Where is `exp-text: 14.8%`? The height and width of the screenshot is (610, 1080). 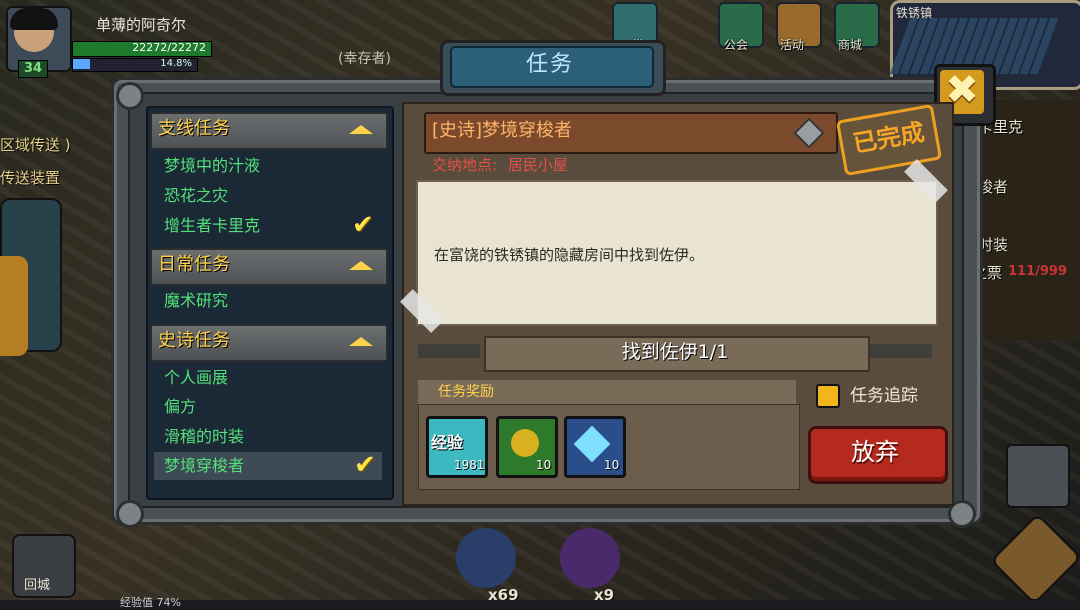 exp-text: 14.8% is located at coordinates (176, 63).